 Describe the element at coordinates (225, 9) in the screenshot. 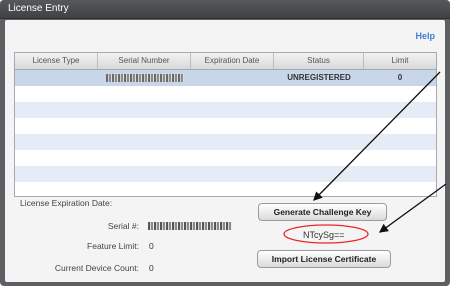

I see `title-bar: License Entry` at that location.